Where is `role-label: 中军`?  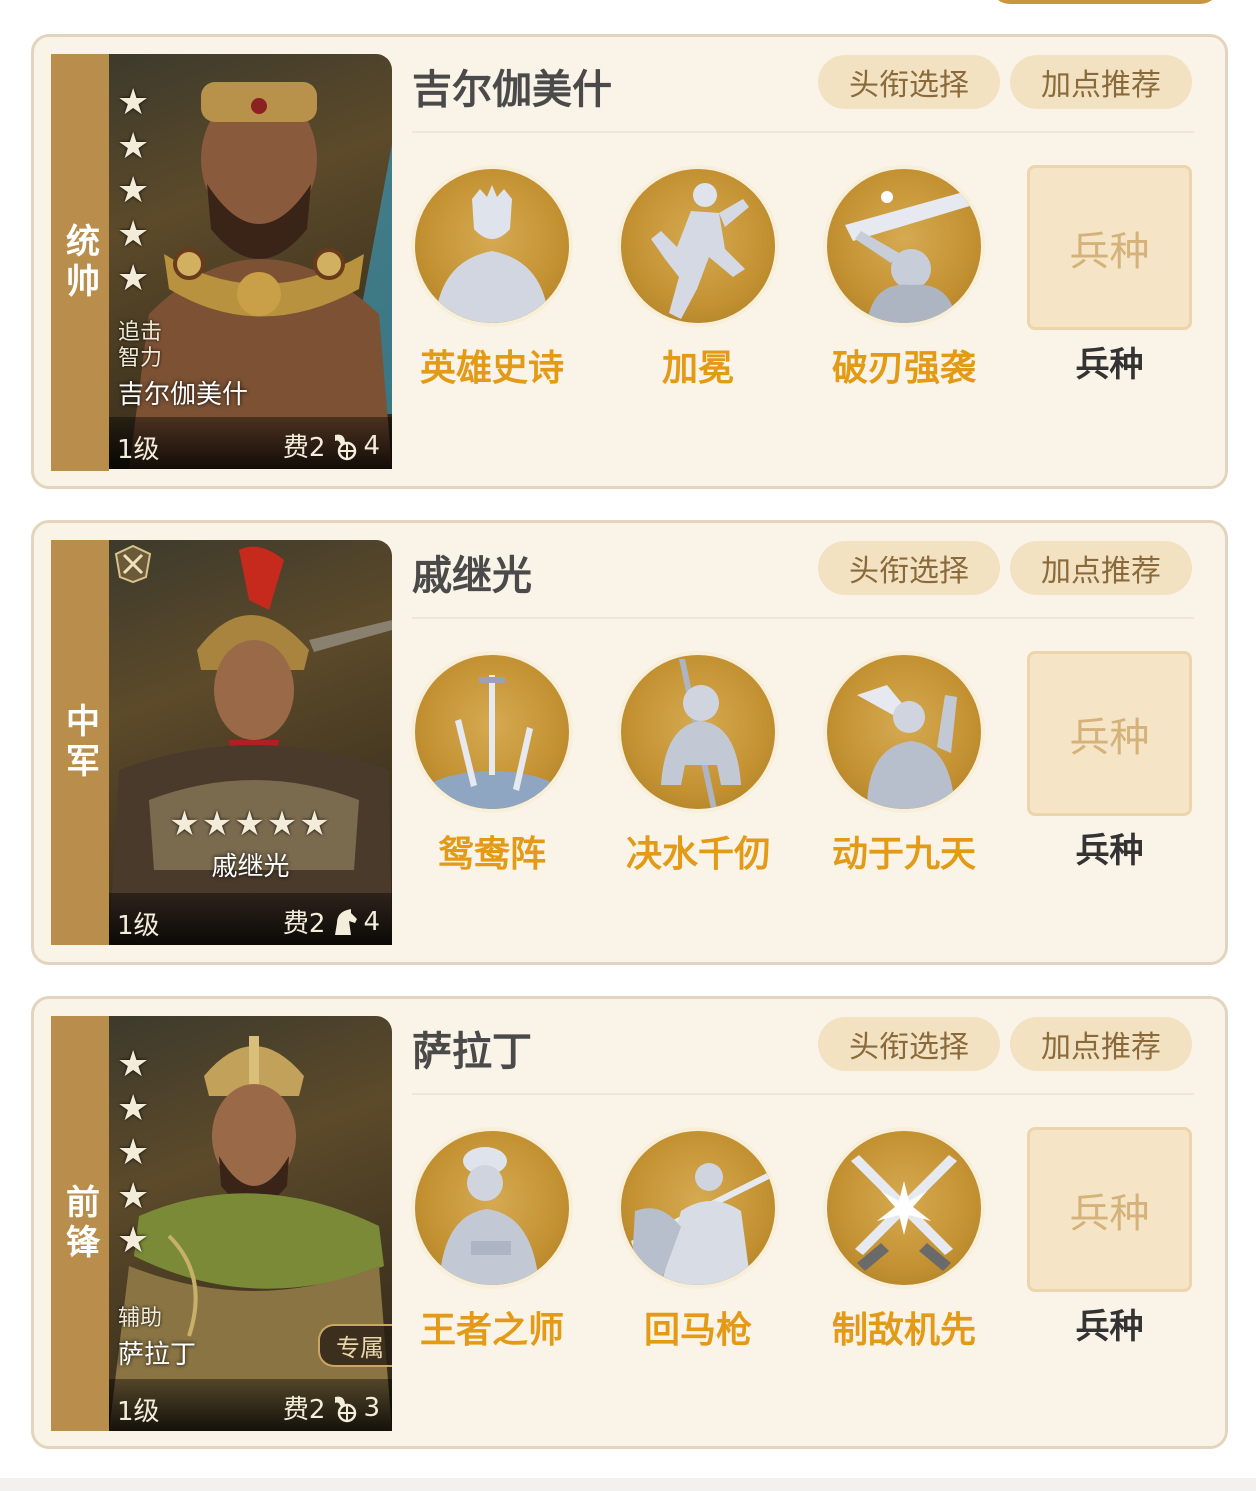 role-label: 中军 is located at coordinates (79, 742).